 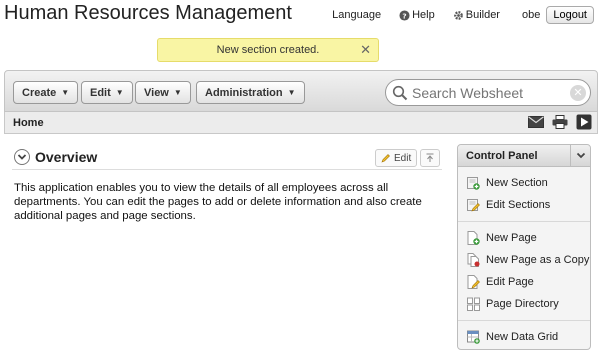 I want to click on help-link: ? Help, so click(x=417, y=15).